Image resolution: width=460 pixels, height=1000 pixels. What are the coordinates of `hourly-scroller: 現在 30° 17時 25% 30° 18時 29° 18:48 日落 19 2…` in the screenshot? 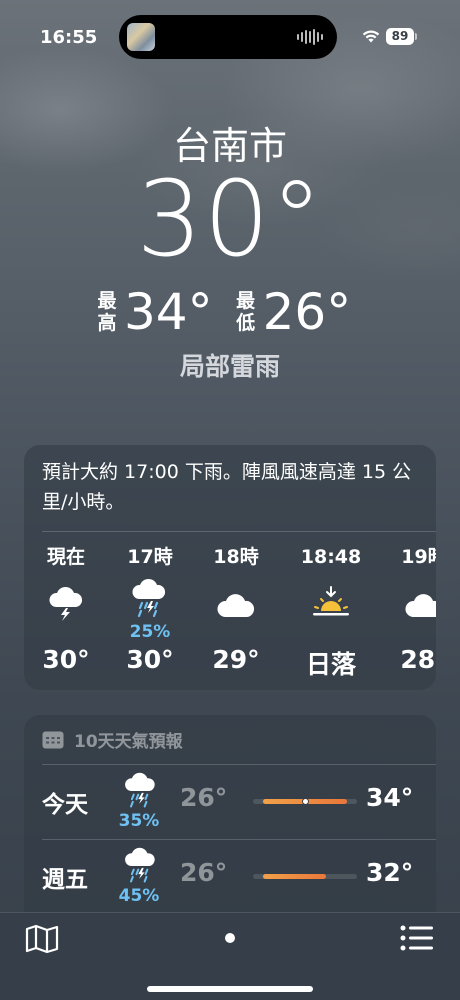 It's located at (230, 613).